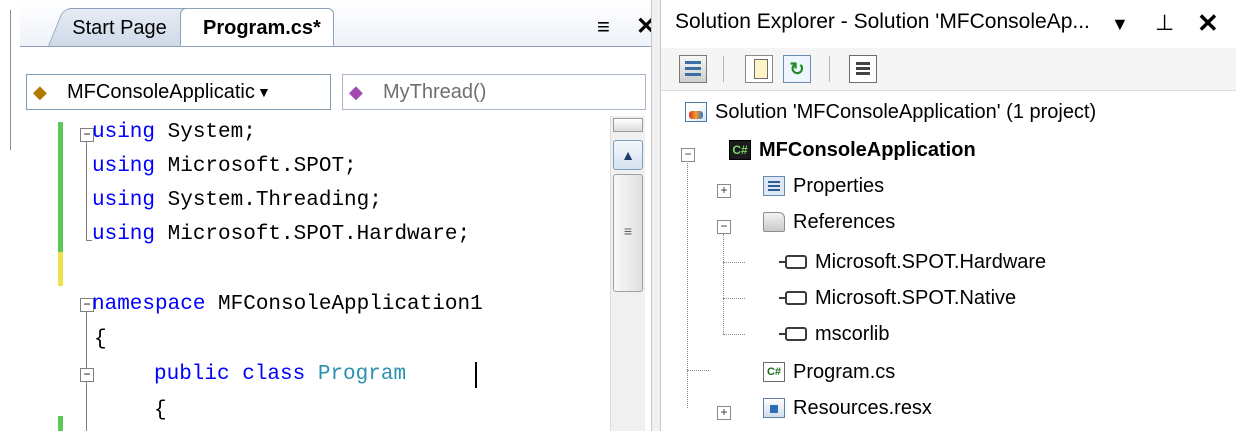  I want to click on tab-program-cs: Program.cs*, so click(257, 27).